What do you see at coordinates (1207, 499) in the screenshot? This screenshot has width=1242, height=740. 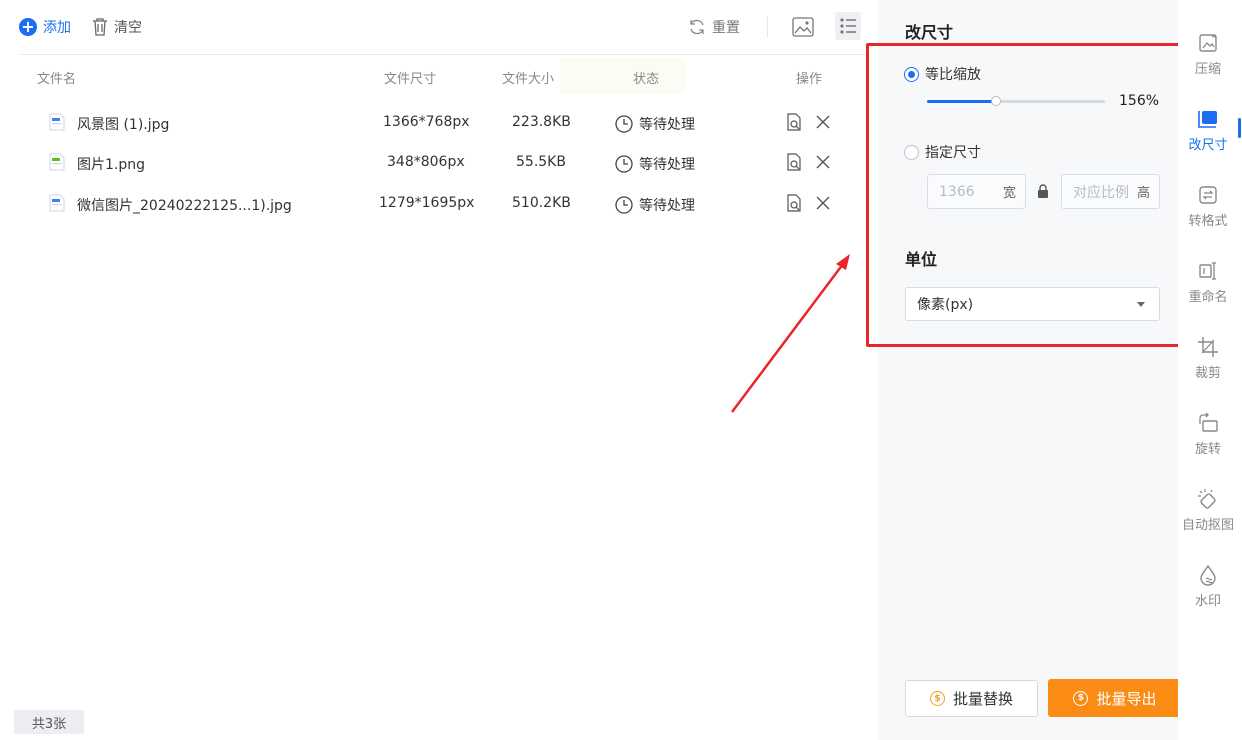 I see `auto-cutout-icon` at bounding box center [1207, 499].